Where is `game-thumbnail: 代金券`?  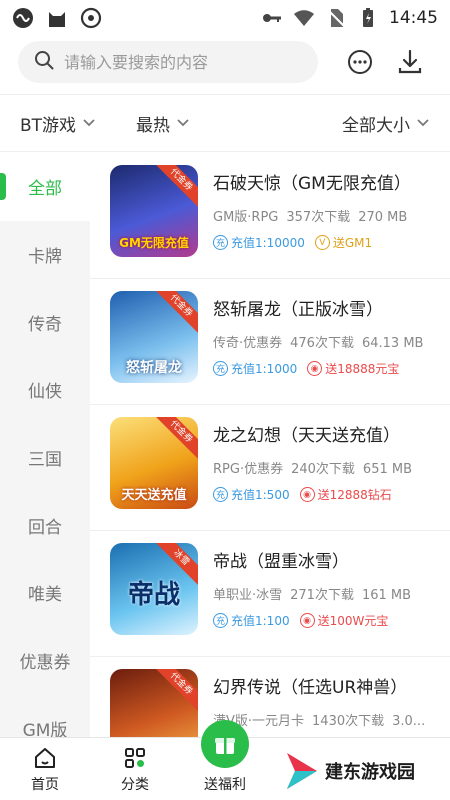 game-thumbnail: 代金券 is located at coordinates (154, 703).